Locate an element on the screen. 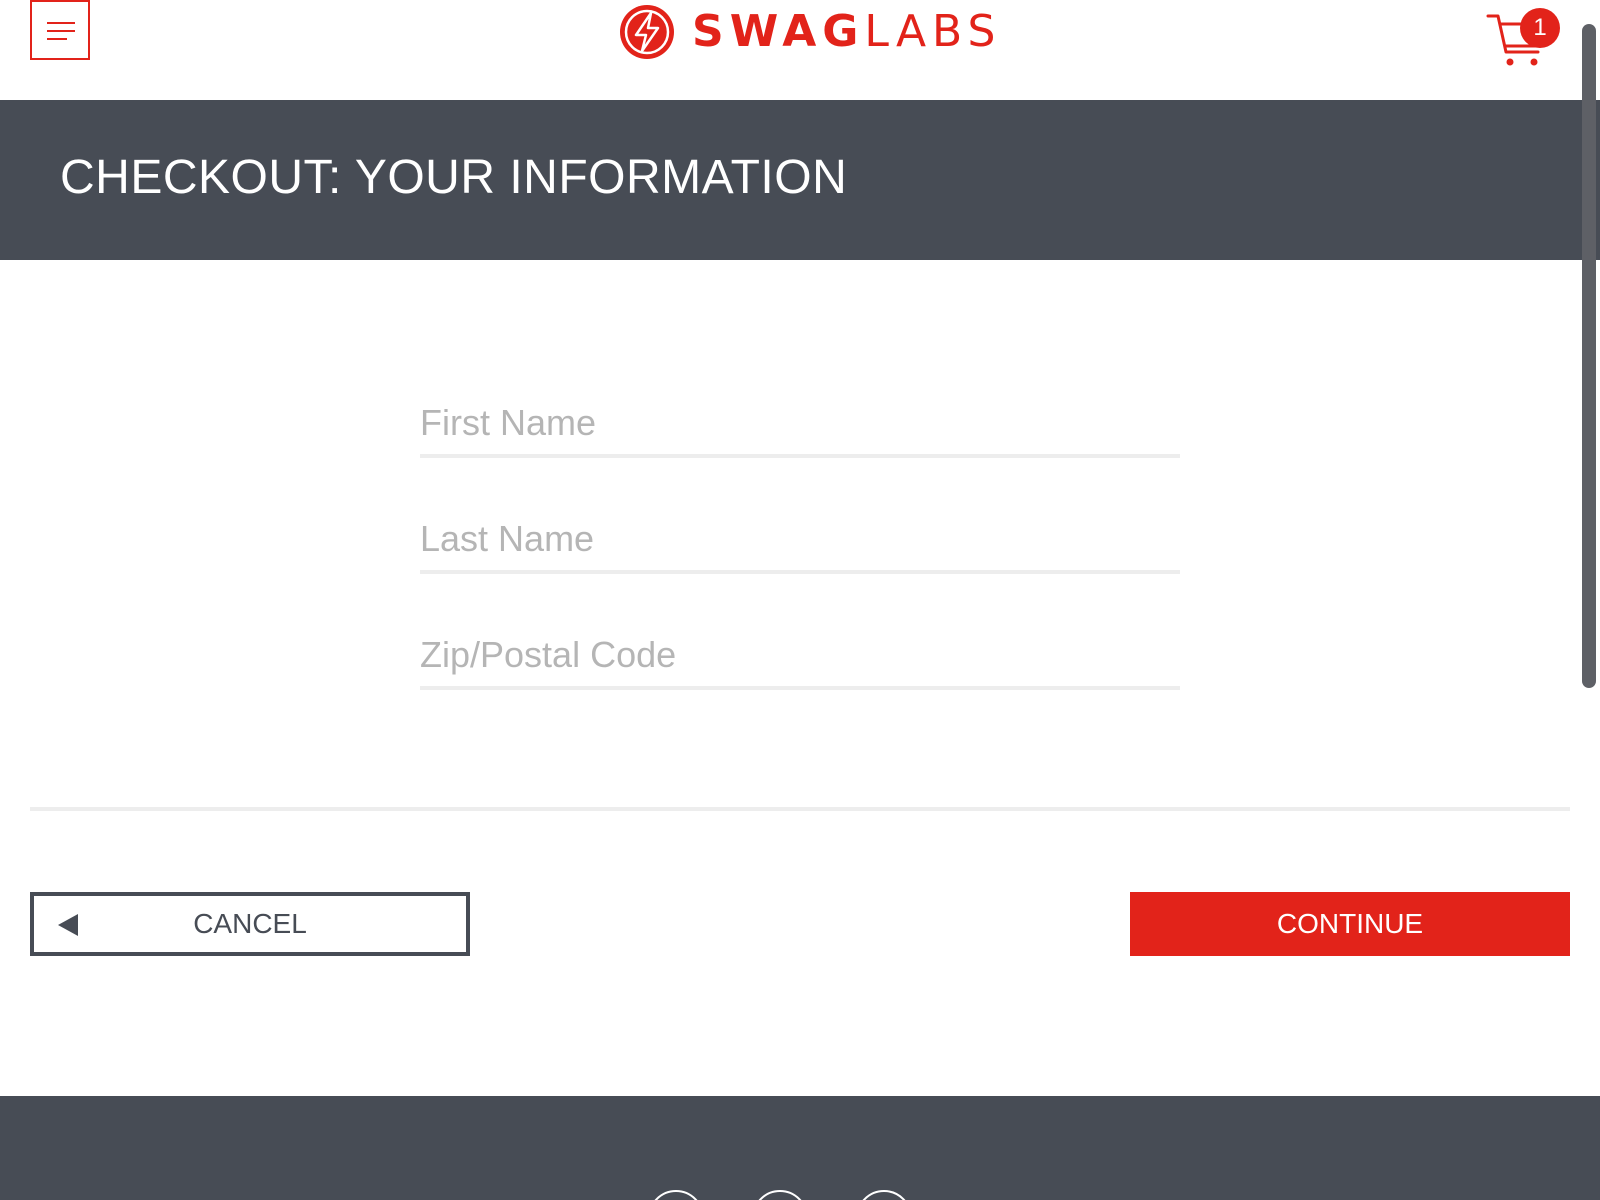 This screenshot has width=1600, height=1200. postal-code-field-wrapper is located at coordinates (800, 670).